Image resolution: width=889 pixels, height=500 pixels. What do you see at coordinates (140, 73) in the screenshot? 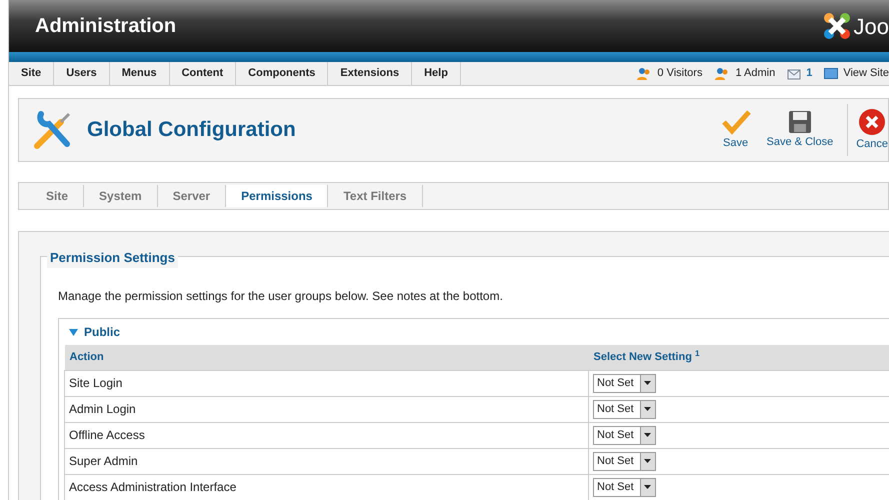
I see `menu-item: Menus` at bounding box center [140, 73].